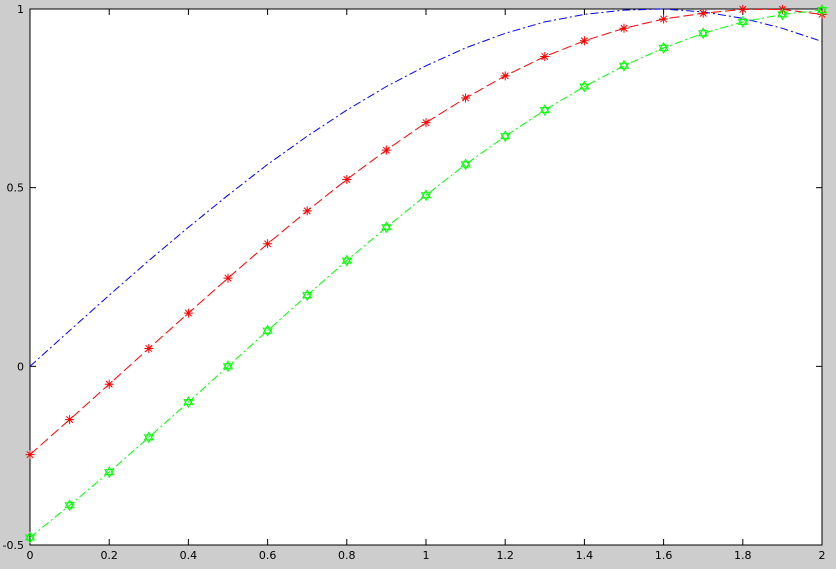 The image size is (836, 569). I want to click on x-tick-label: 1.6, so click(664, 555).